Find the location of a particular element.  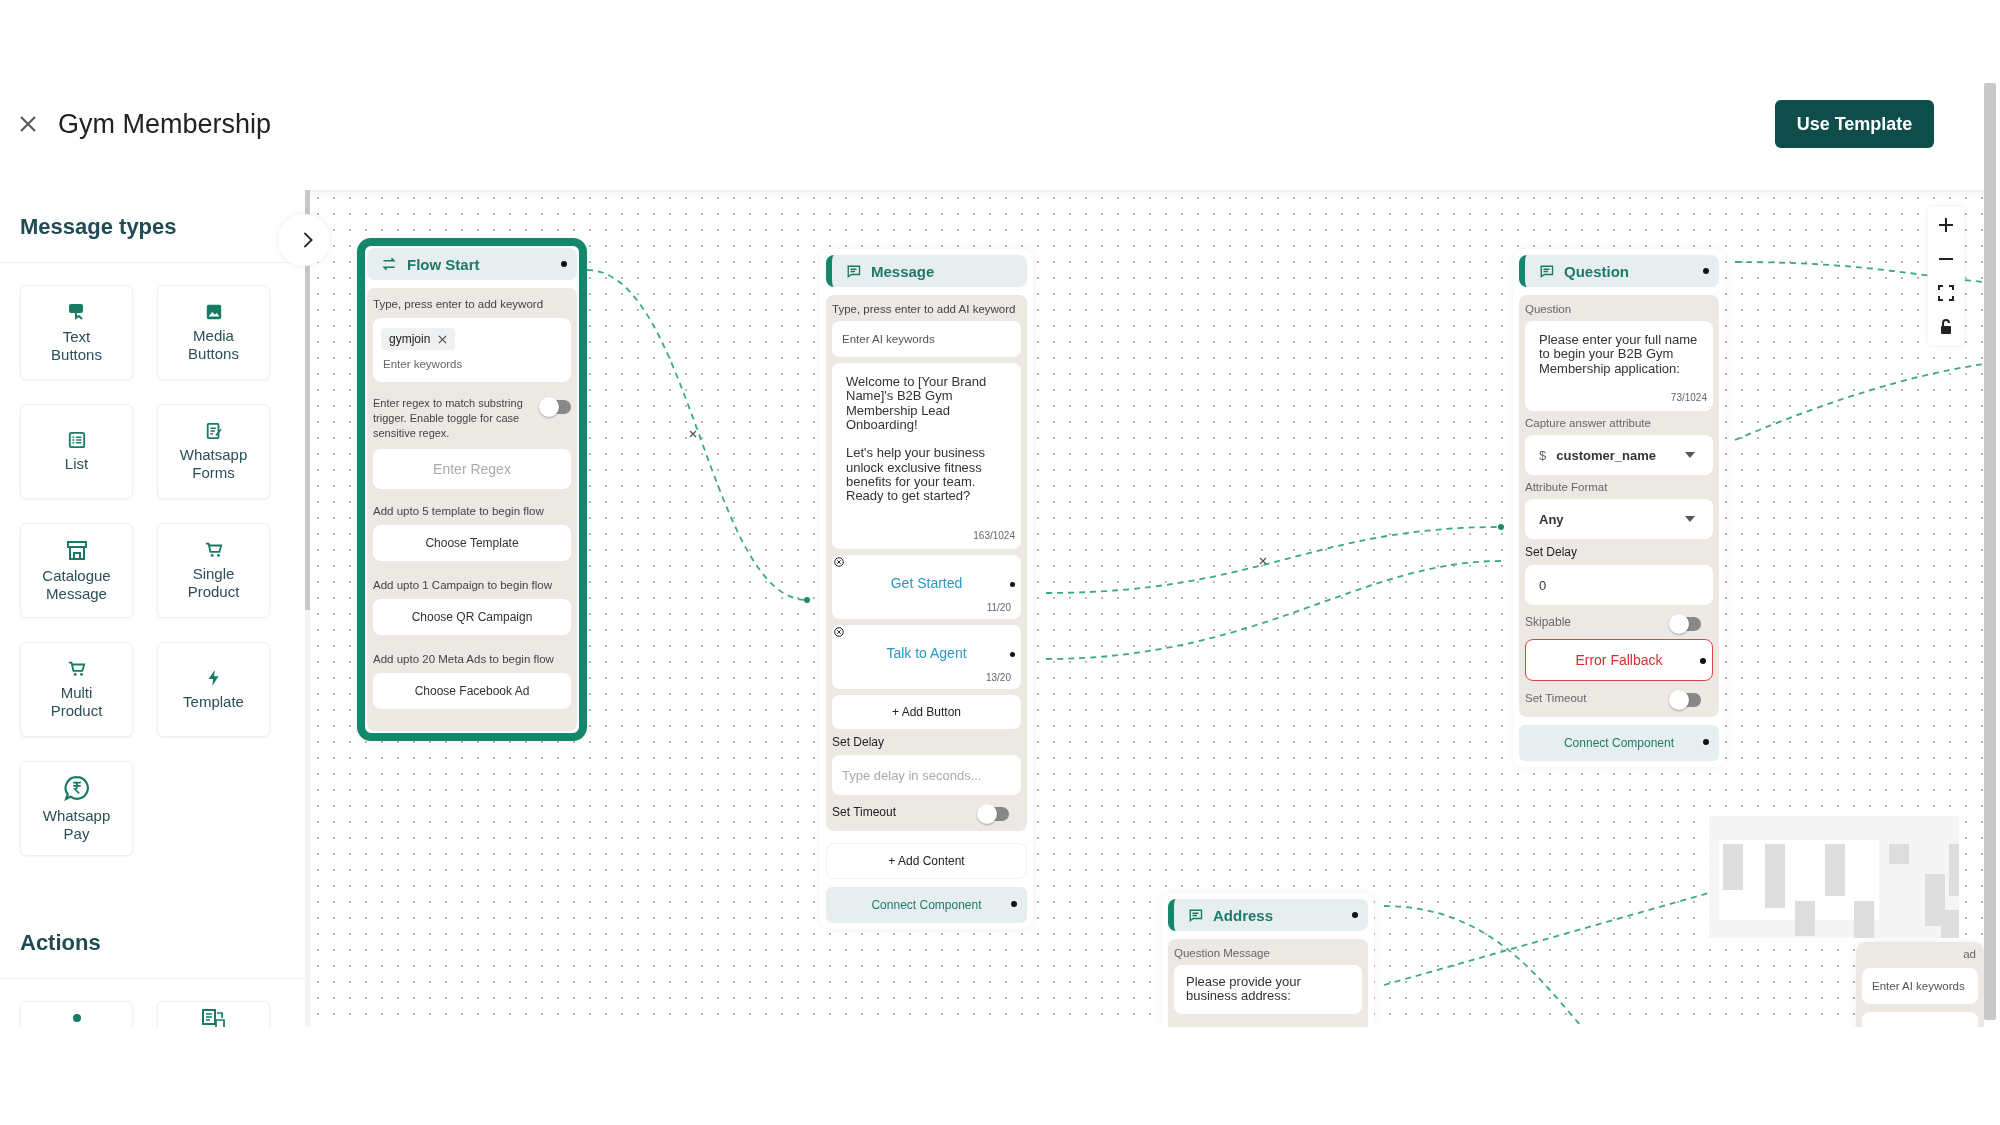

message-type-card: List is located at coordinates (76, 451).